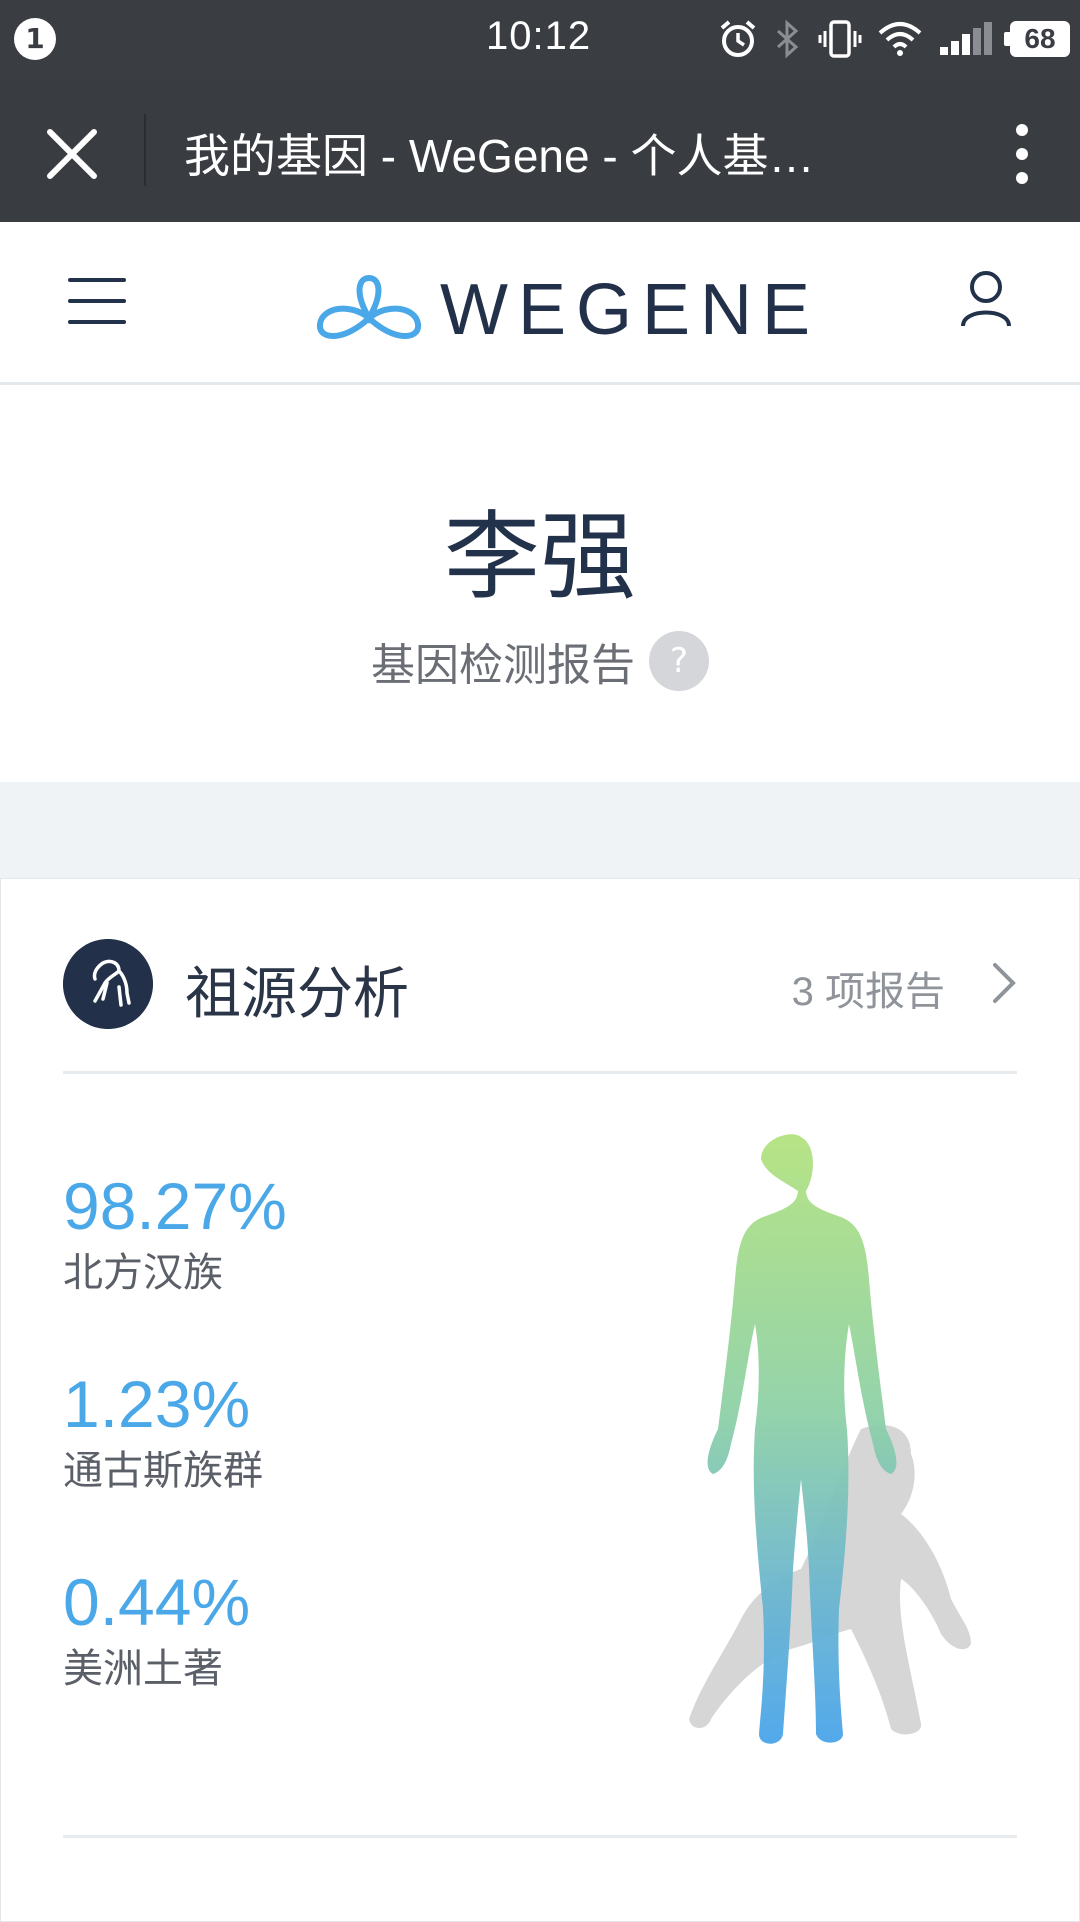  What do you see at coordinates (72, 154) in the screenshot?
I see `close-icon` at bounding box center [72, 154].